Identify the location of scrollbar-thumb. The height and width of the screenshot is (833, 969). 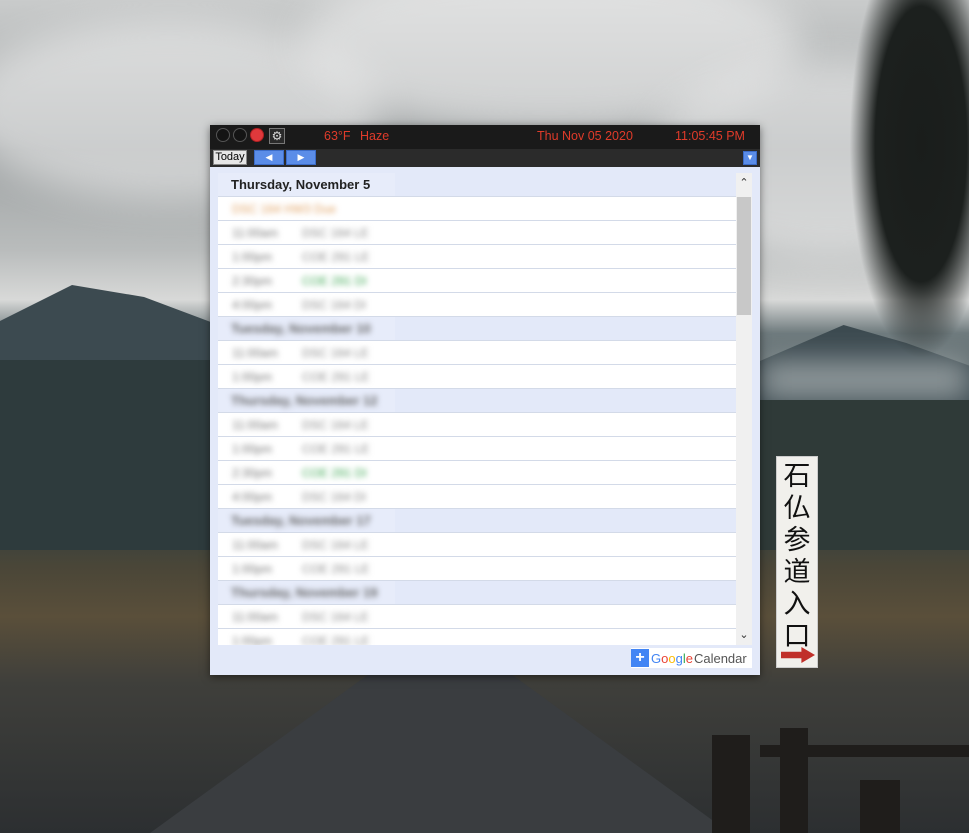
(744, 256).